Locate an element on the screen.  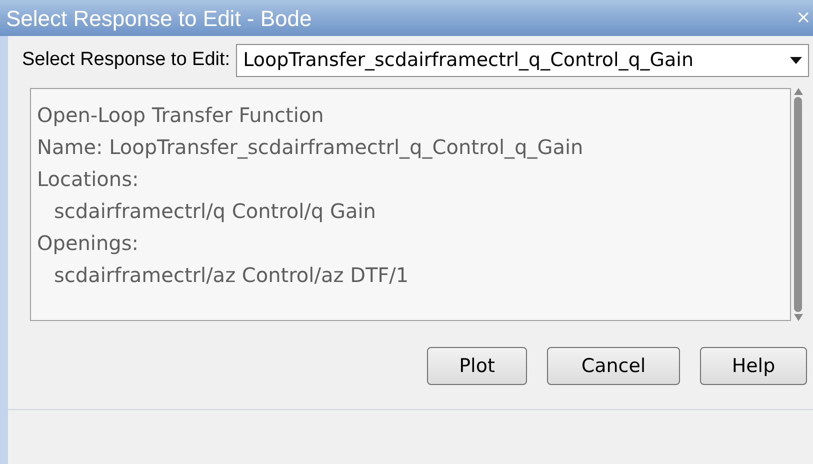
selector-label: Select Response to Edit: is located at coordinates (126, 60).